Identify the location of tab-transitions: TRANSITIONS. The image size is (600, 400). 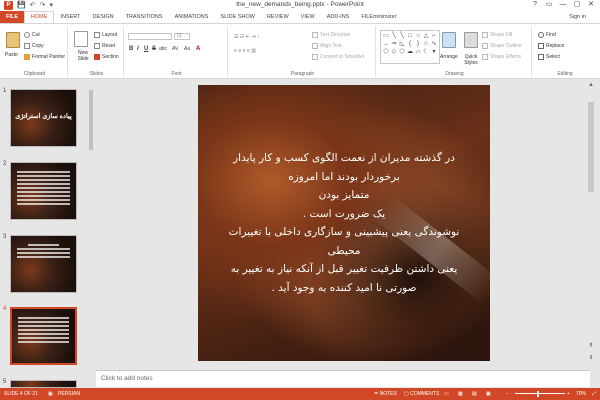
(144, 17).